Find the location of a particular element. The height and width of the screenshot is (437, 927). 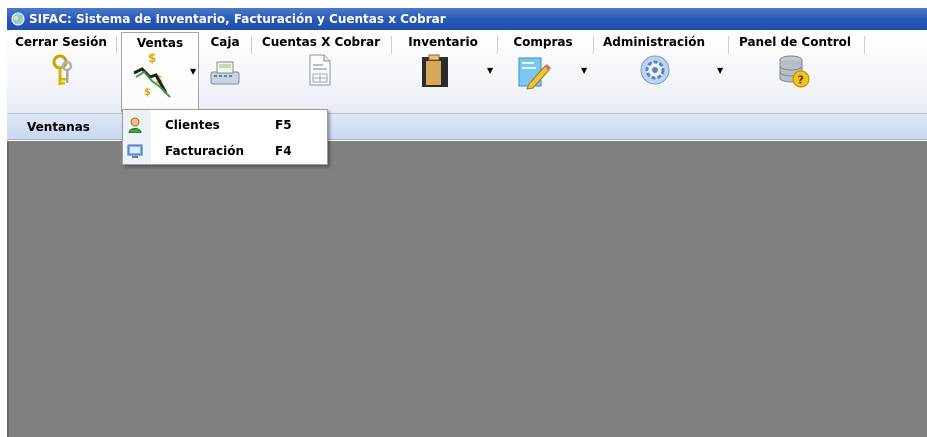

caja-label: Caja is located at coordinates (225, 42).